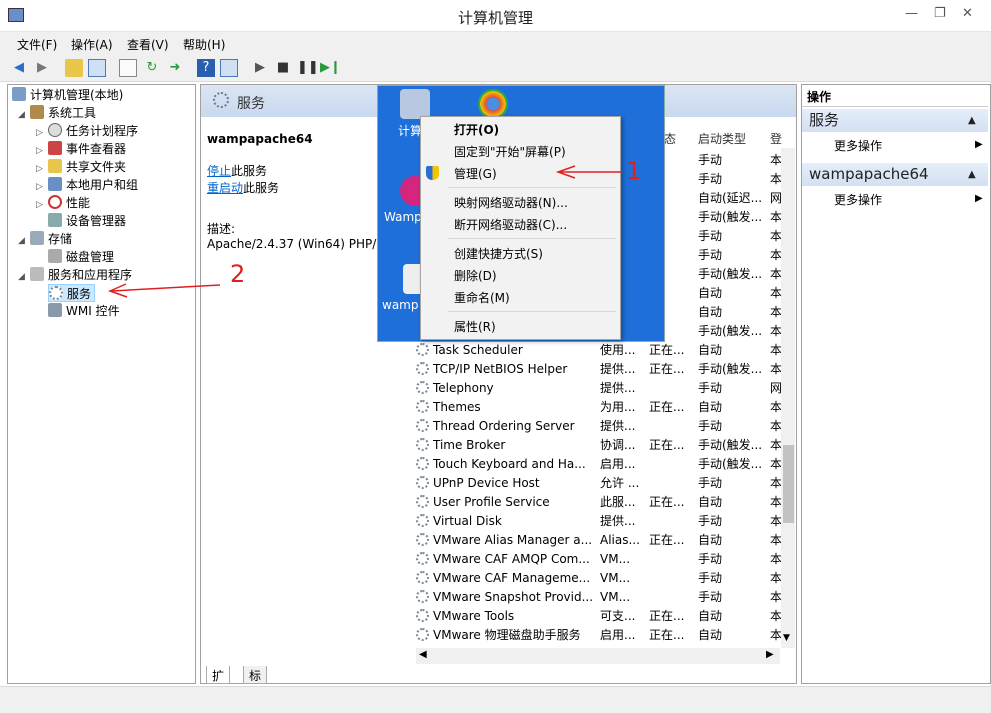  Describe the element at coordinates (364, 231) in the screenshot. I see `annotation-arrows` at that location.